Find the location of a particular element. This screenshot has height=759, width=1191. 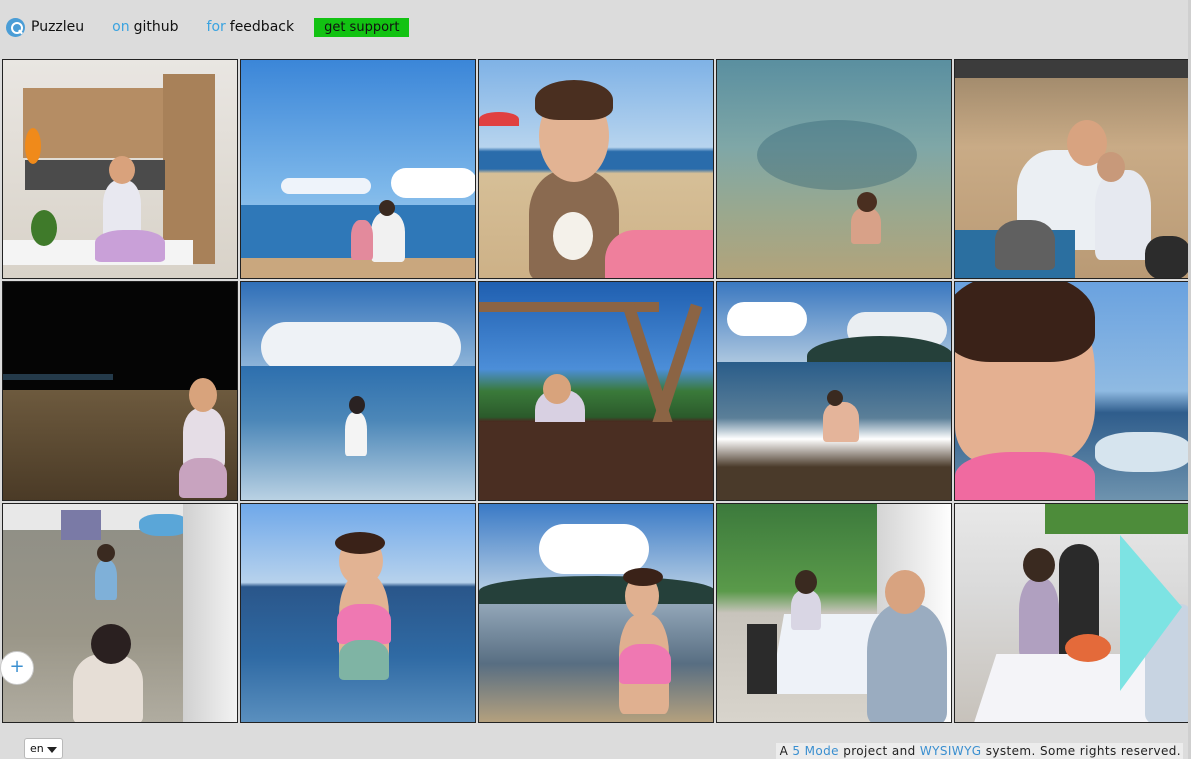

footer-mid: project and is located at coordinates (879, 751).